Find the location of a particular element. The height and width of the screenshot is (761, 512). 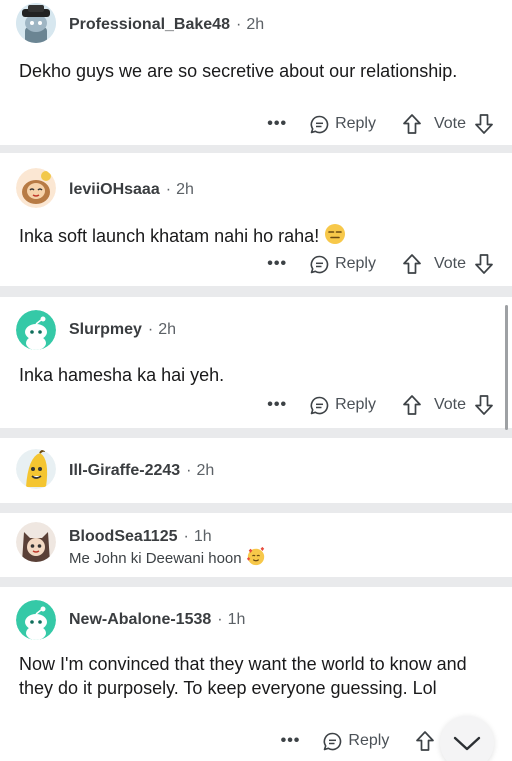

comment-text-content: Inka soft launch khatam nahi ho raha! is located at coordinates (169, 236).